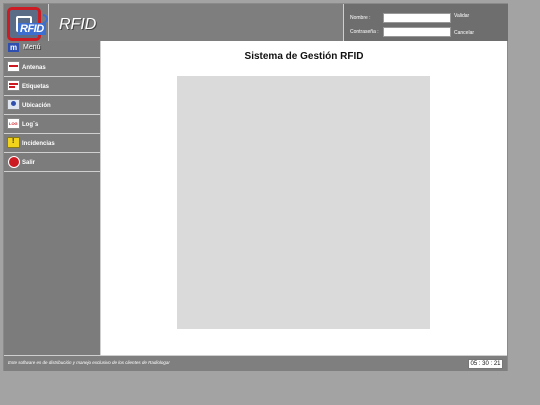  I want to click on sidebar-item-ubicacion: Ubicación, so click(52, 105).